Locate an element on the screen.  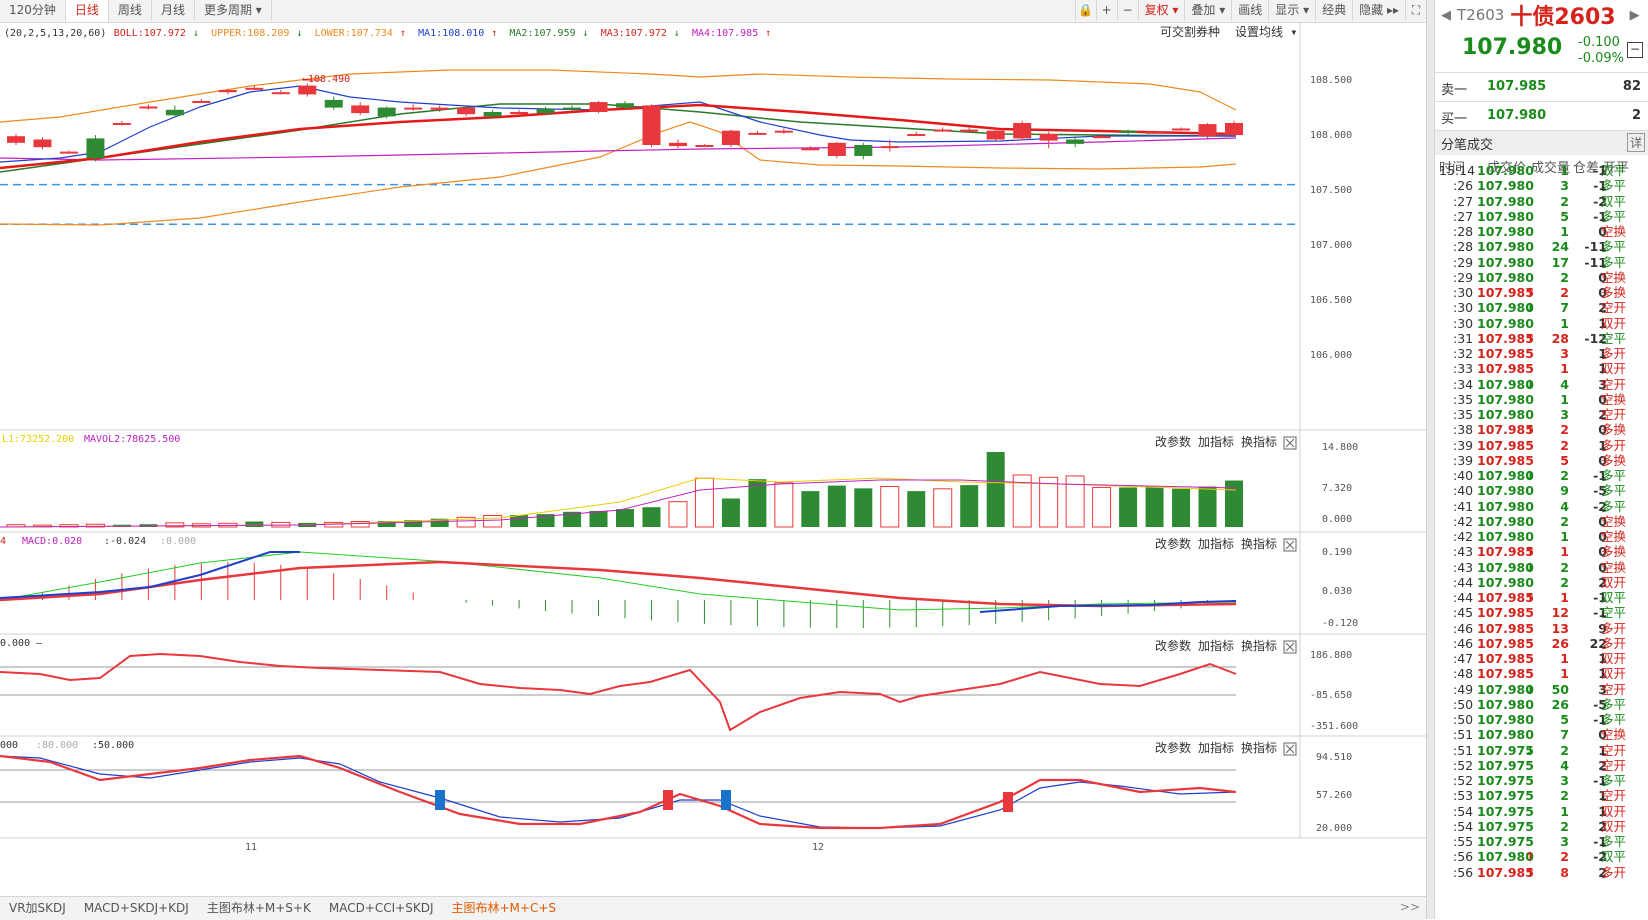
trade-arrow: ↓ is located at coordinates (1530, 384).